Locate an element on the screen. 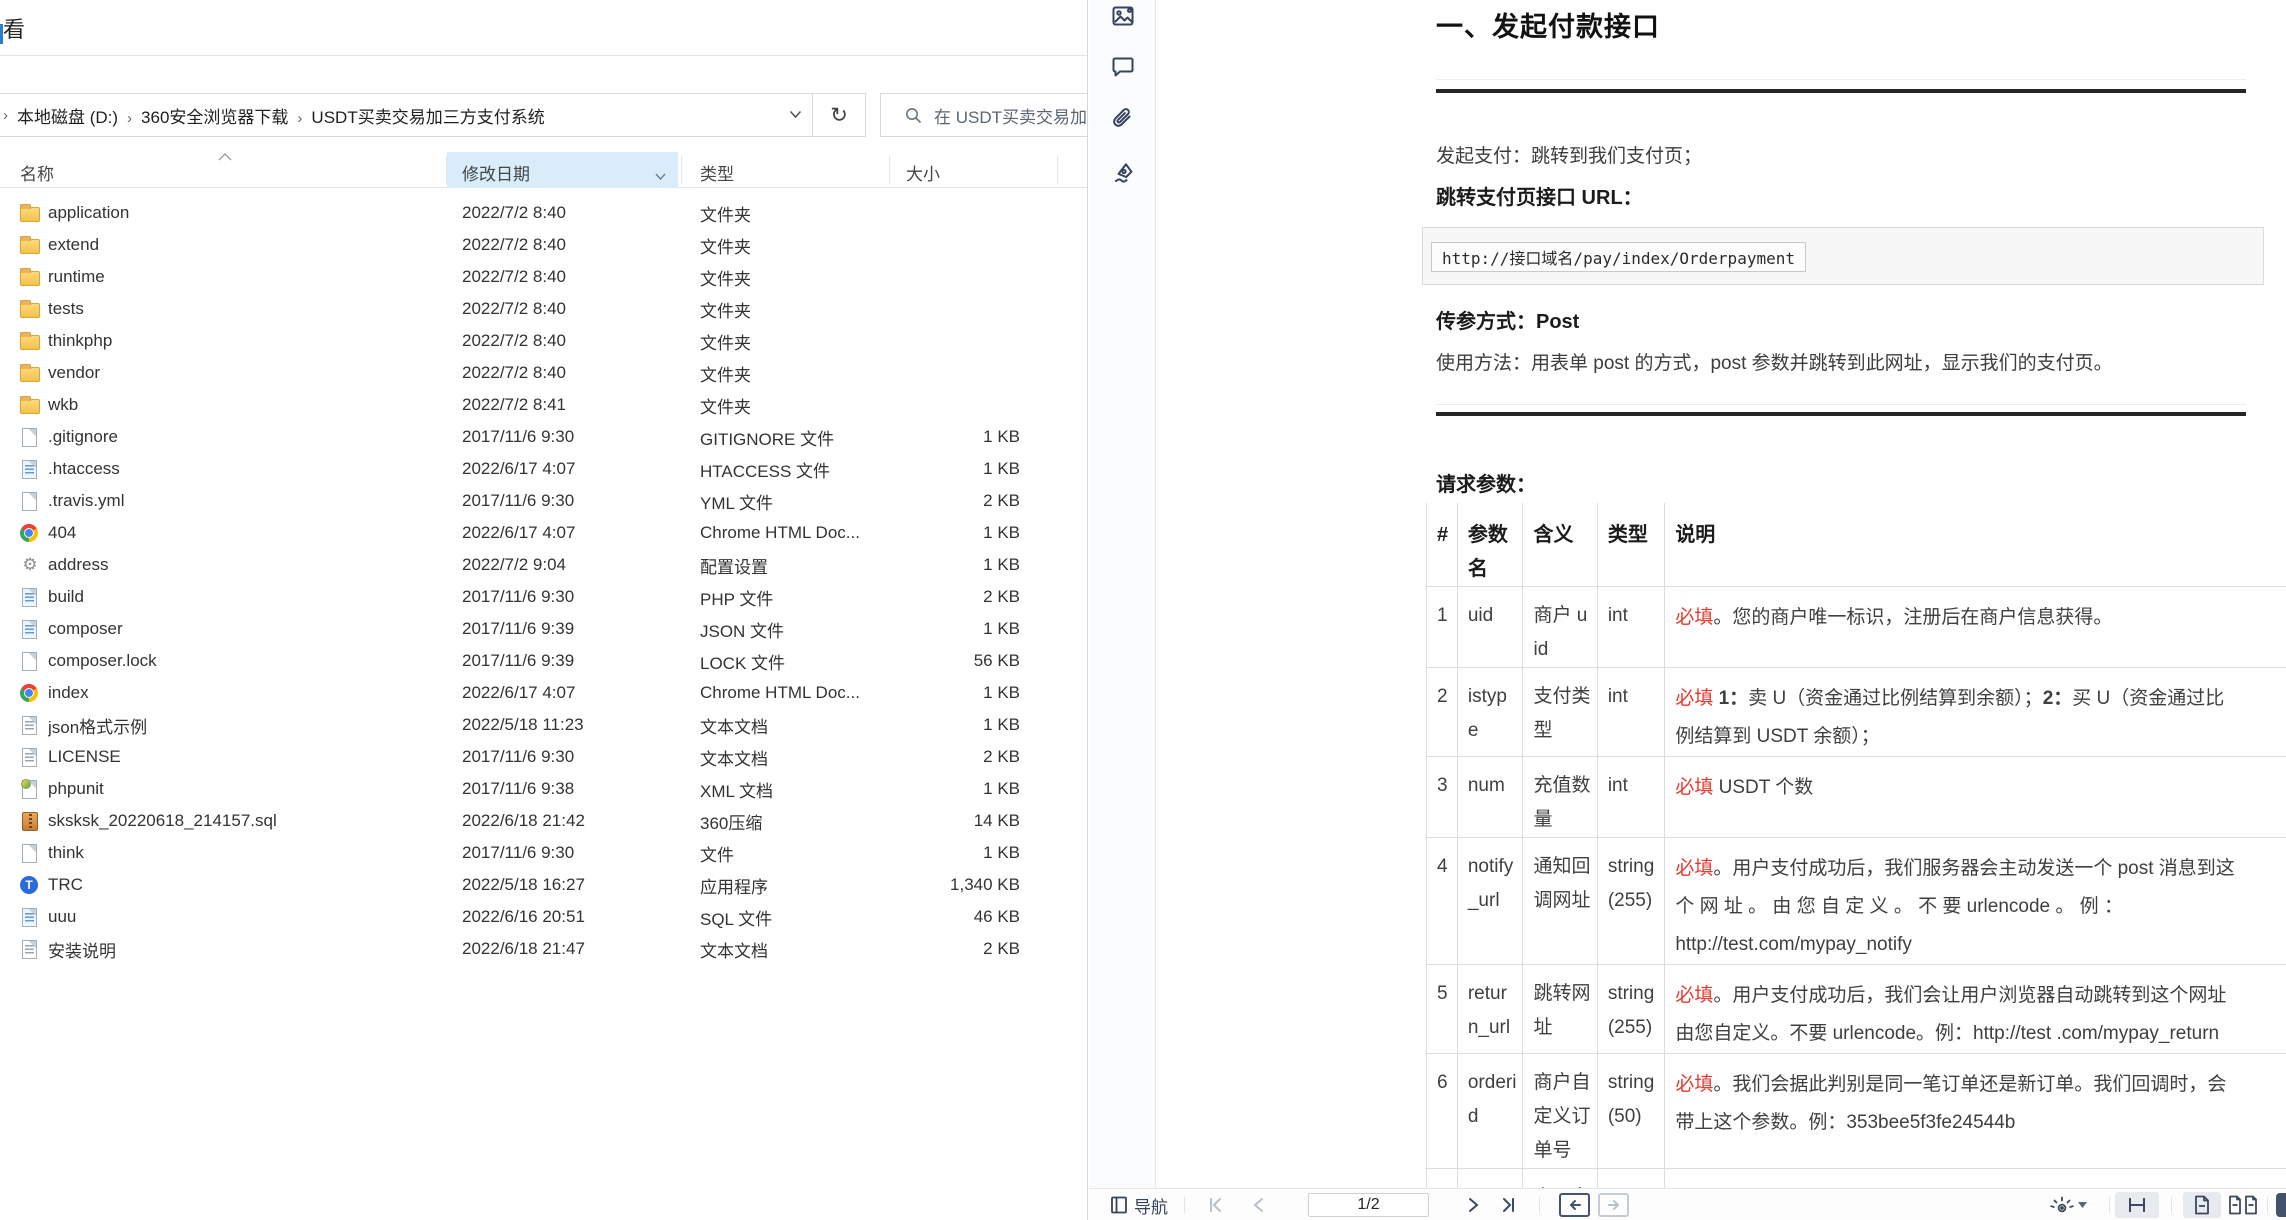 The image size is (2286, 1220). file-row: build 2017/11/6 9:30 PHP 文件 2 KB is located at coordinates (543, 597).